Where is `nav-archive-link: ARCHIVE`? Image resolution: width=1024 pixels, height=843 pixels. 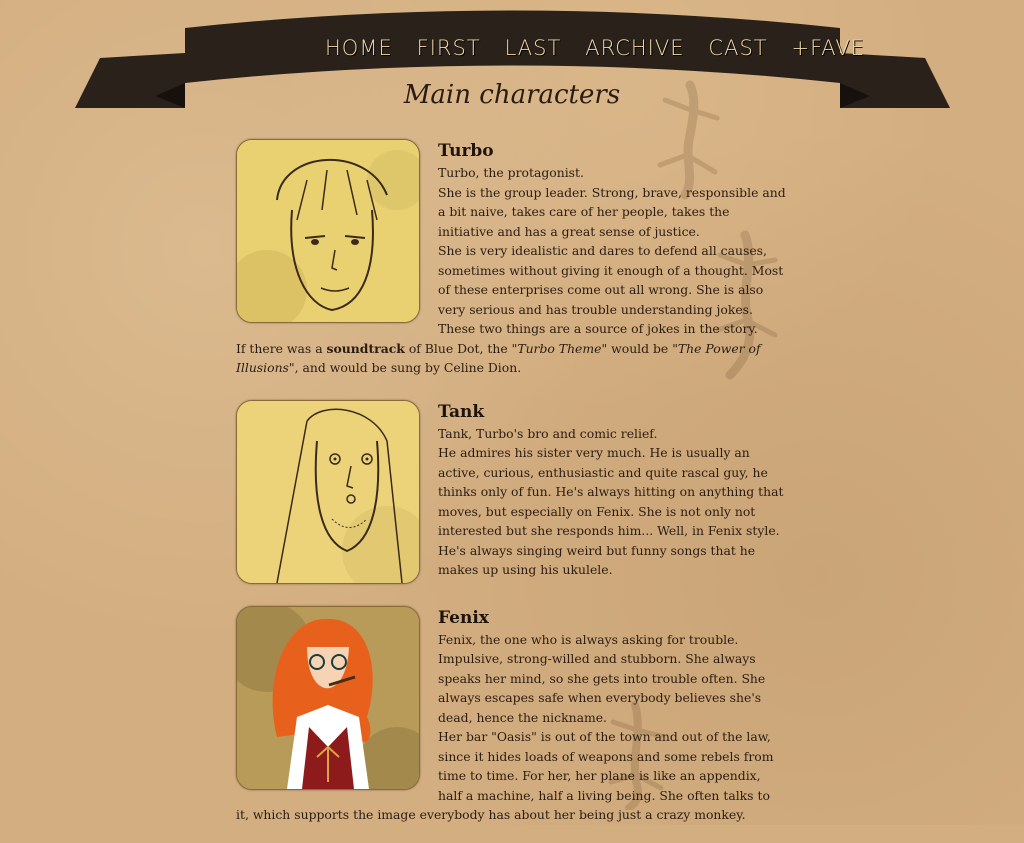
nav-archive-link: ARCHIVE is located at coordinates (634, 48).